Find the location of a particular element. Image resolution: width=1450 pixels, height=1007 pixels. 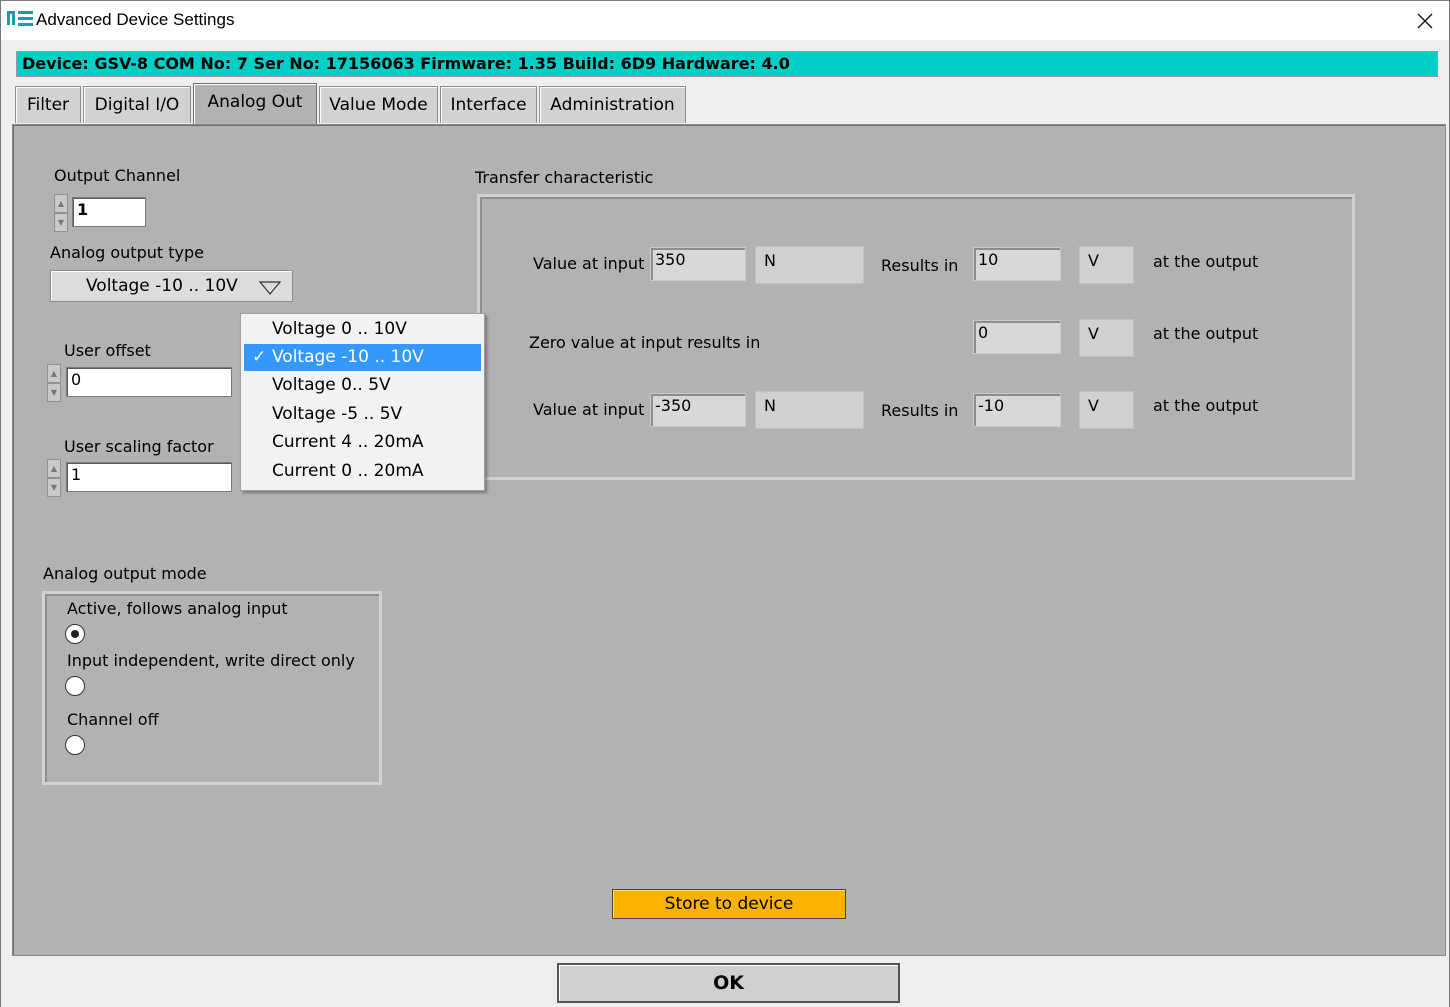

radio-active-follows-input is located at coordinates (75, 634).